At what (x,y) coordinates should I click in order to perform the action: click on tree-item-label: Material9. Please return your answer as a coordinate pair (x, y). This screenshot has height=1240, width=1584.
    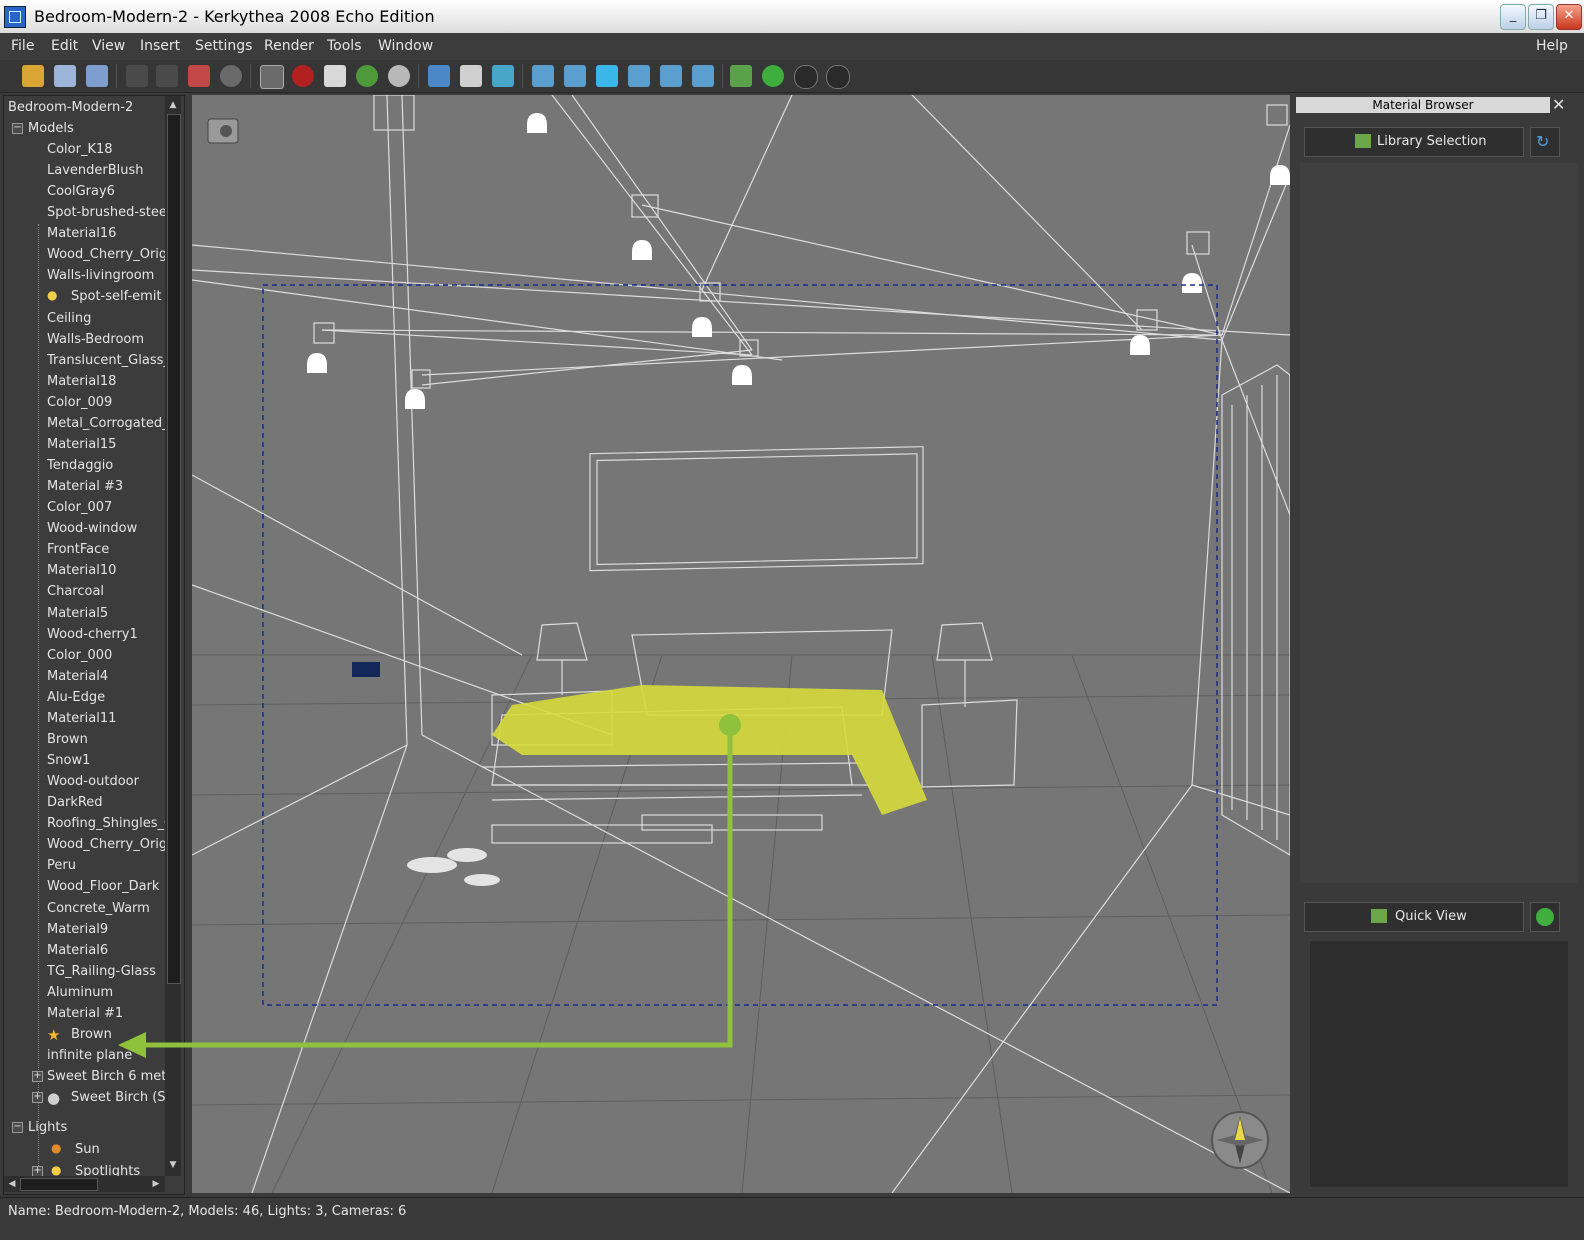
    Looking at the image, I should click on (78, 929).